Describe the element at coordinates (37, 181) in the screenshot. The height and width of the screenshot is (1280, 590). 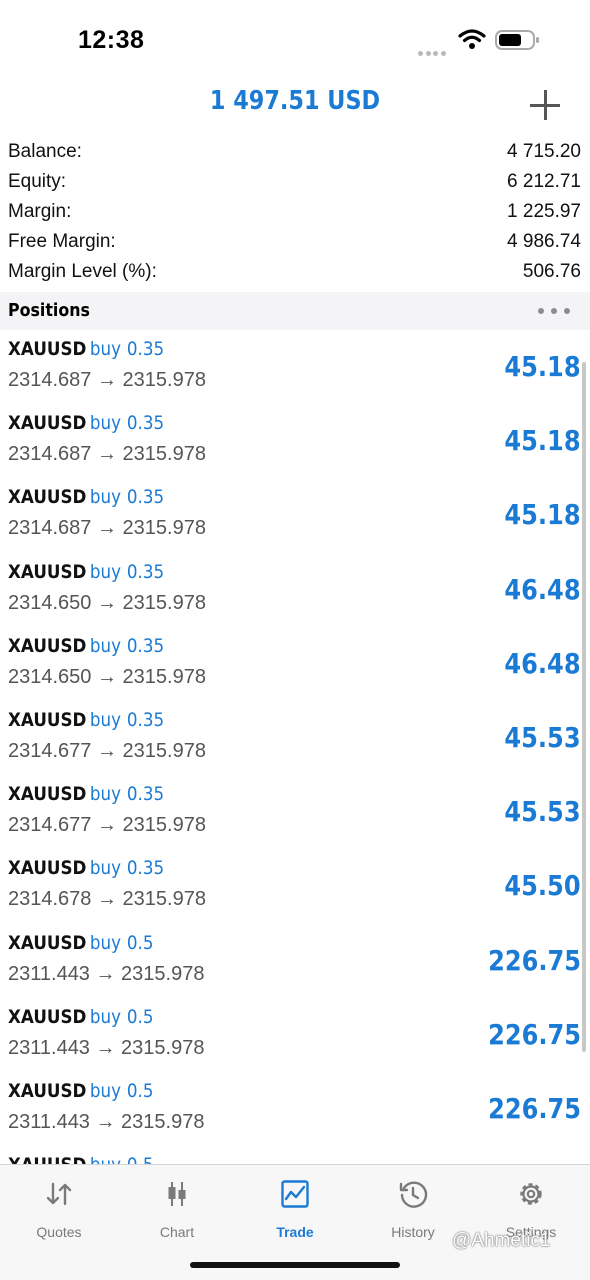
I see `equity-label: Equity:` at that location.